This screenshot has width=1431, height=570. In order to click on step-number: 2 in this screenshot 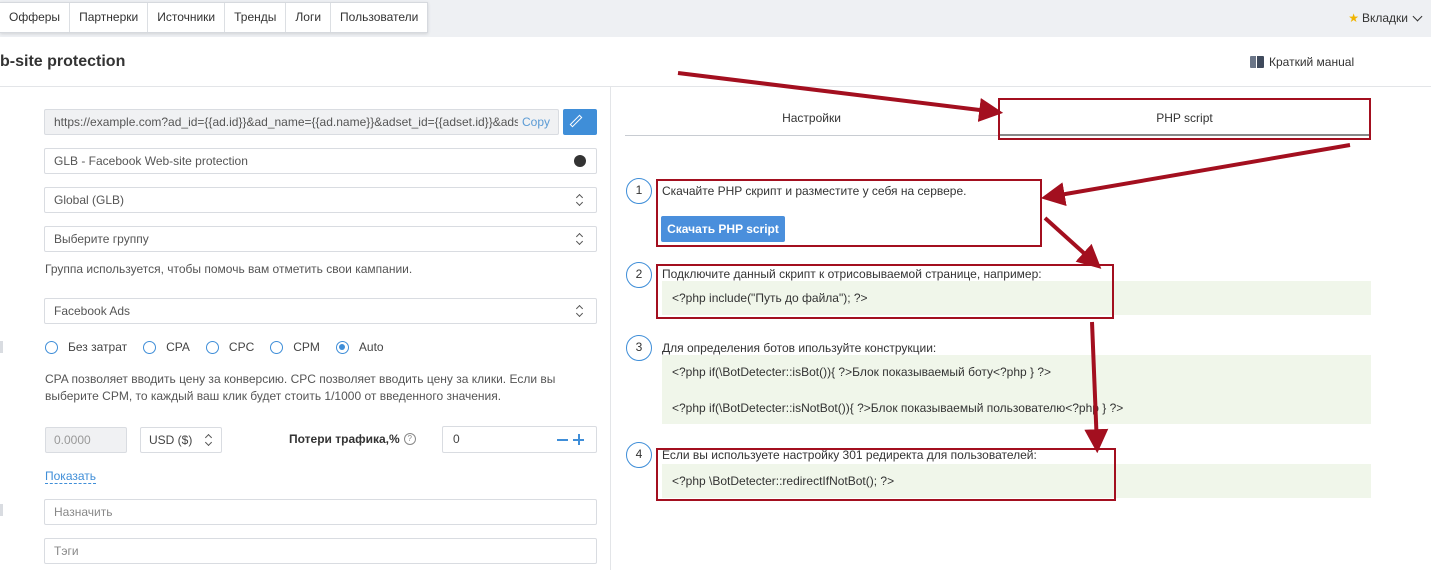, I will do `click(639, 275)`.